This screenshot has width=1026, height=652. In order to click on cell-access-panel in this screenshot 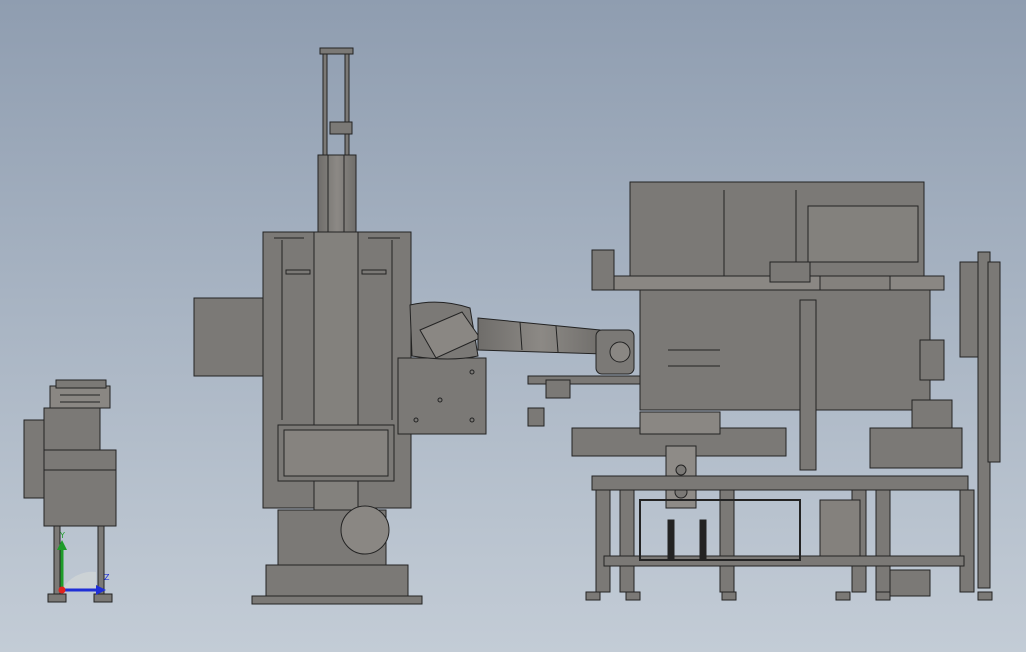, I will do `click(863, 234)`.